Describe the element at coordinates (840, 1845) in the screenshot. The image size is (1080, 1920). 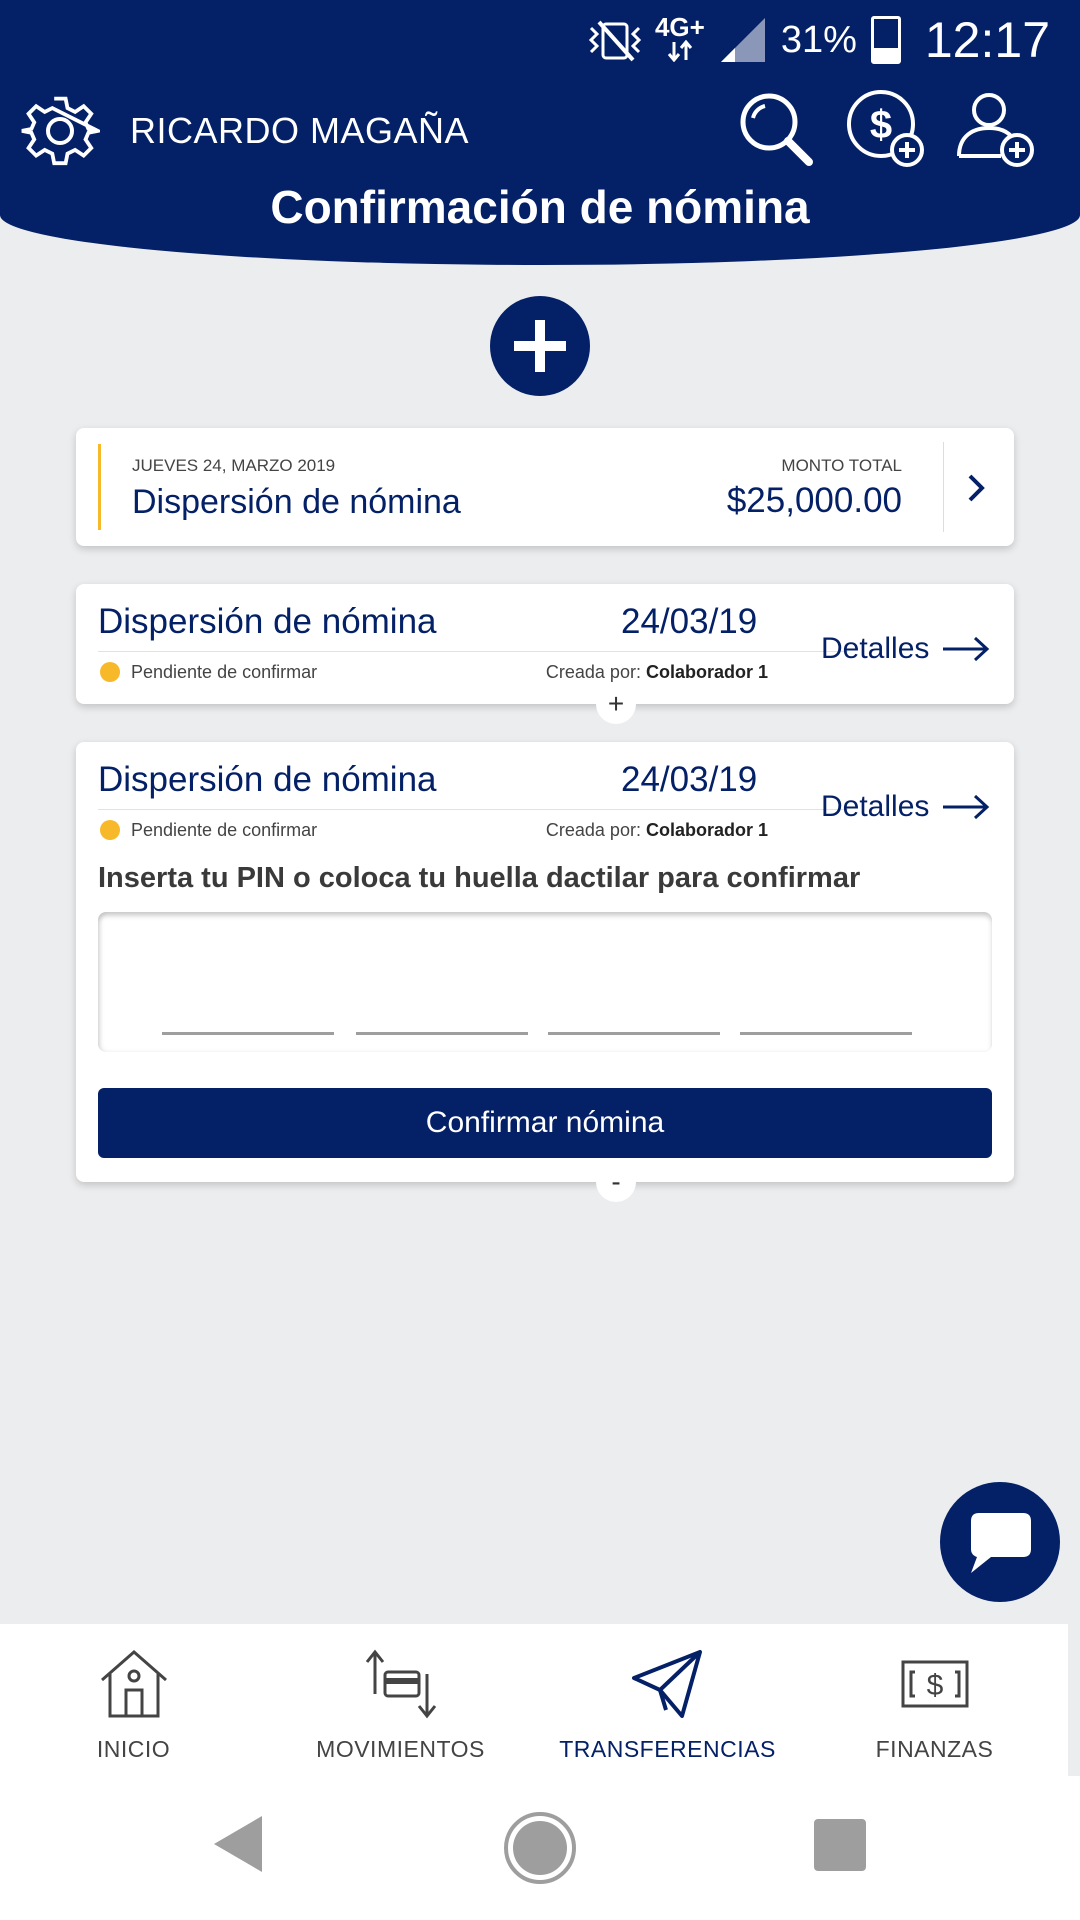
I see `recents-icon` at that location.